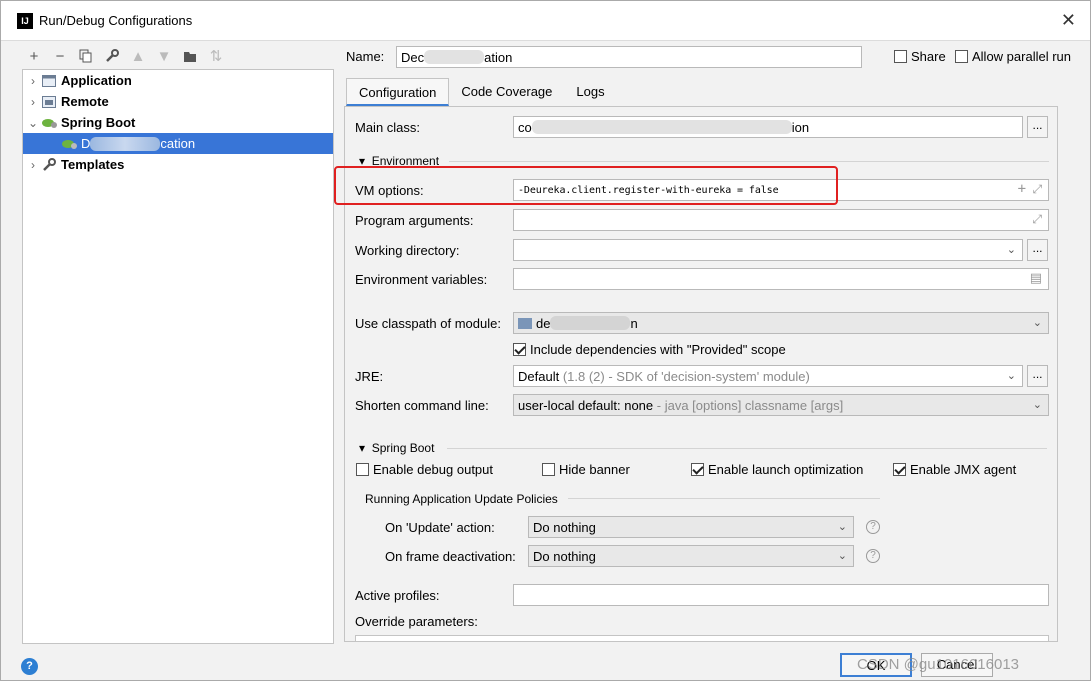 The image size is (1091, 681). What do you see at coordinates (93, 164) in the screenshot?
I see `tree-item-label: Templates` at bounding box center [93, 164].